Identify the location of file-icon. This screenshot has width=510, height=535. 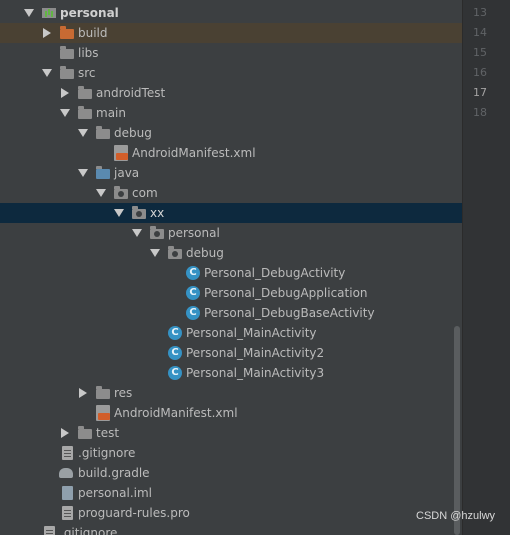
(67, 513).